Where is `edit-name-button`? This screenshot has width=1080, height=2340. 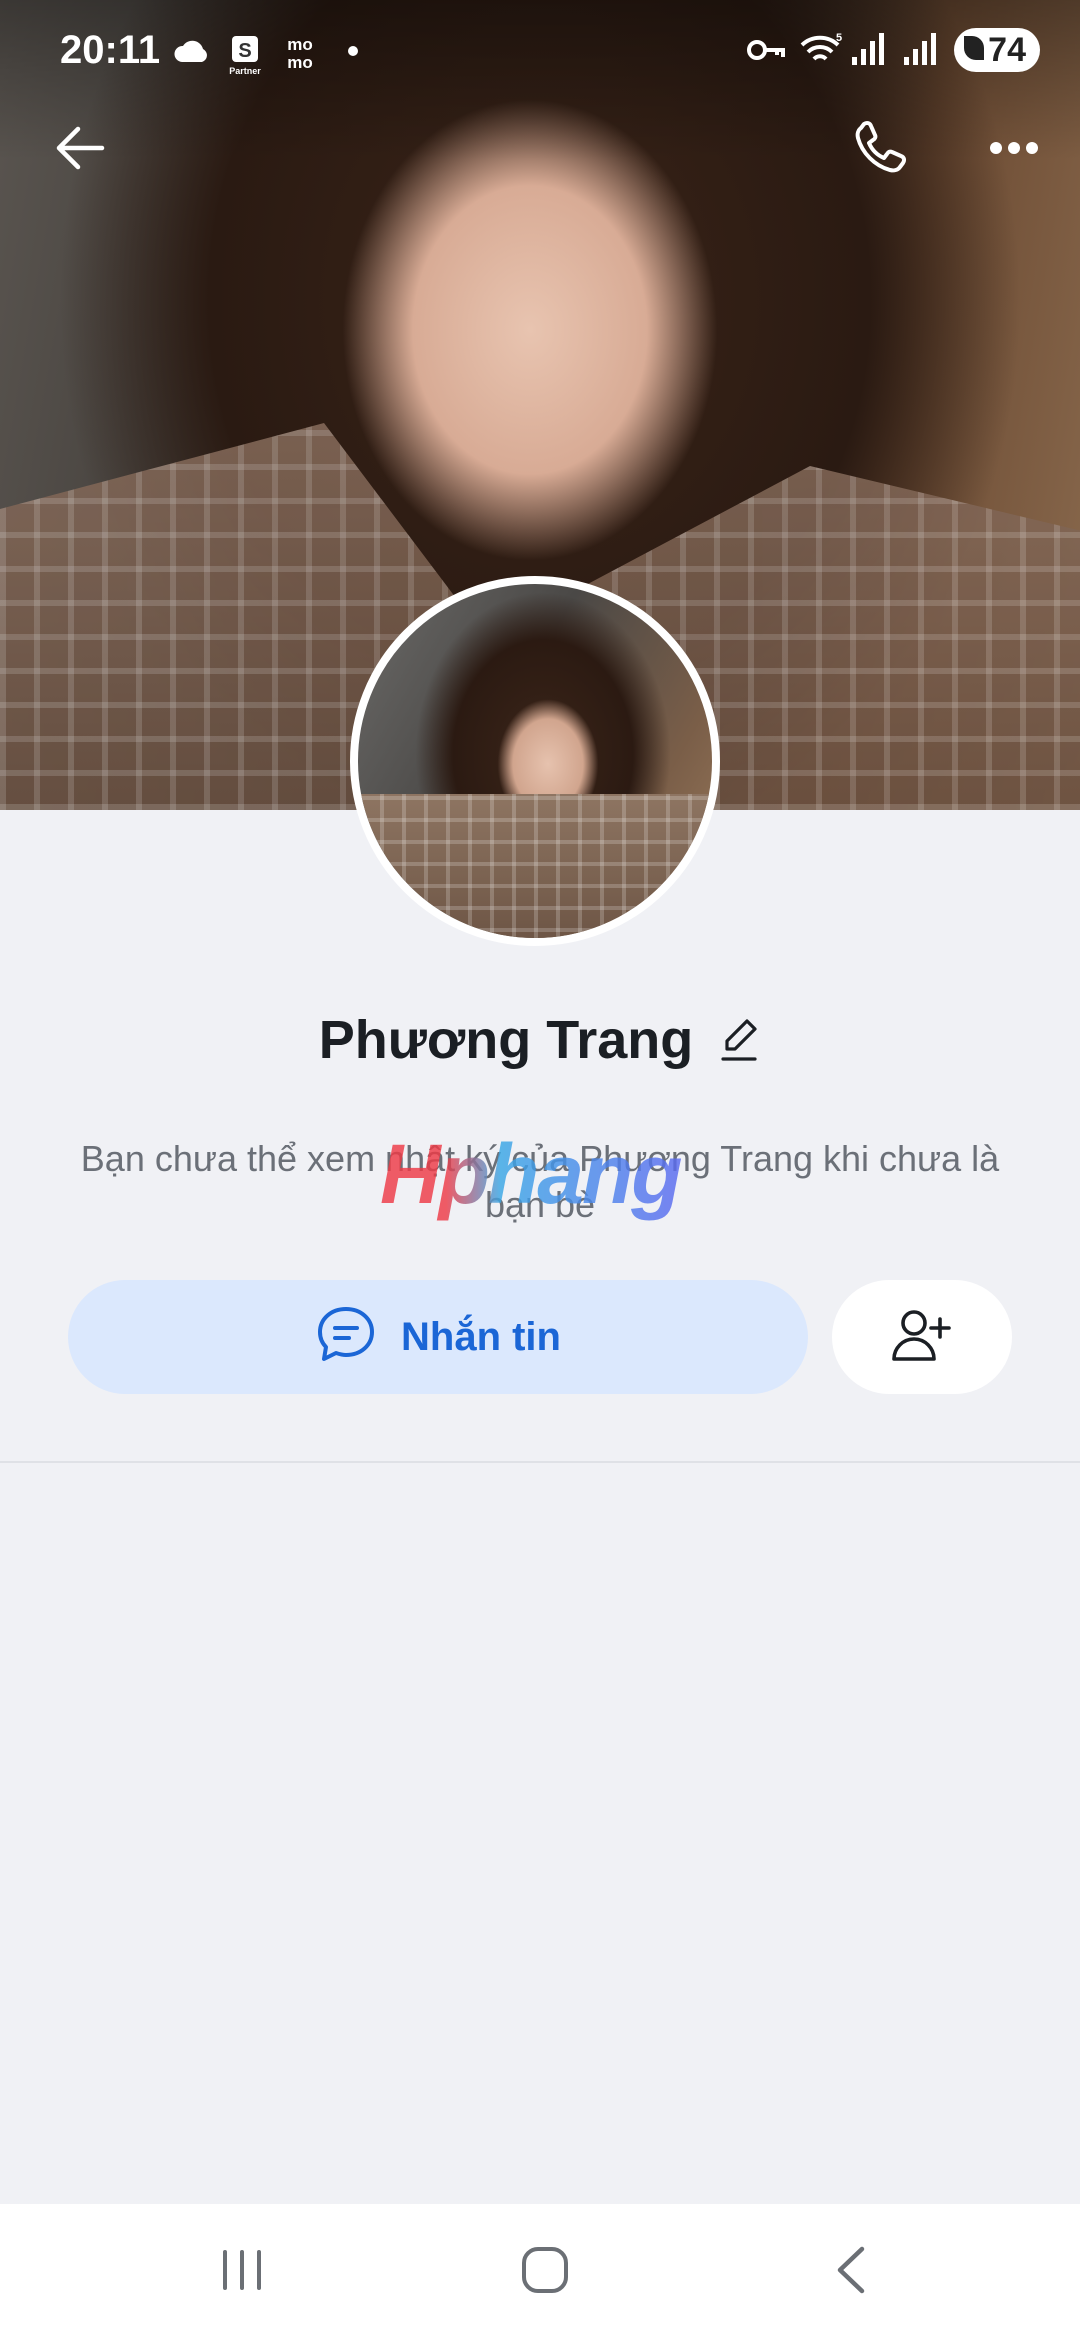
edit-name-button is located at coordinates (739, 1040).